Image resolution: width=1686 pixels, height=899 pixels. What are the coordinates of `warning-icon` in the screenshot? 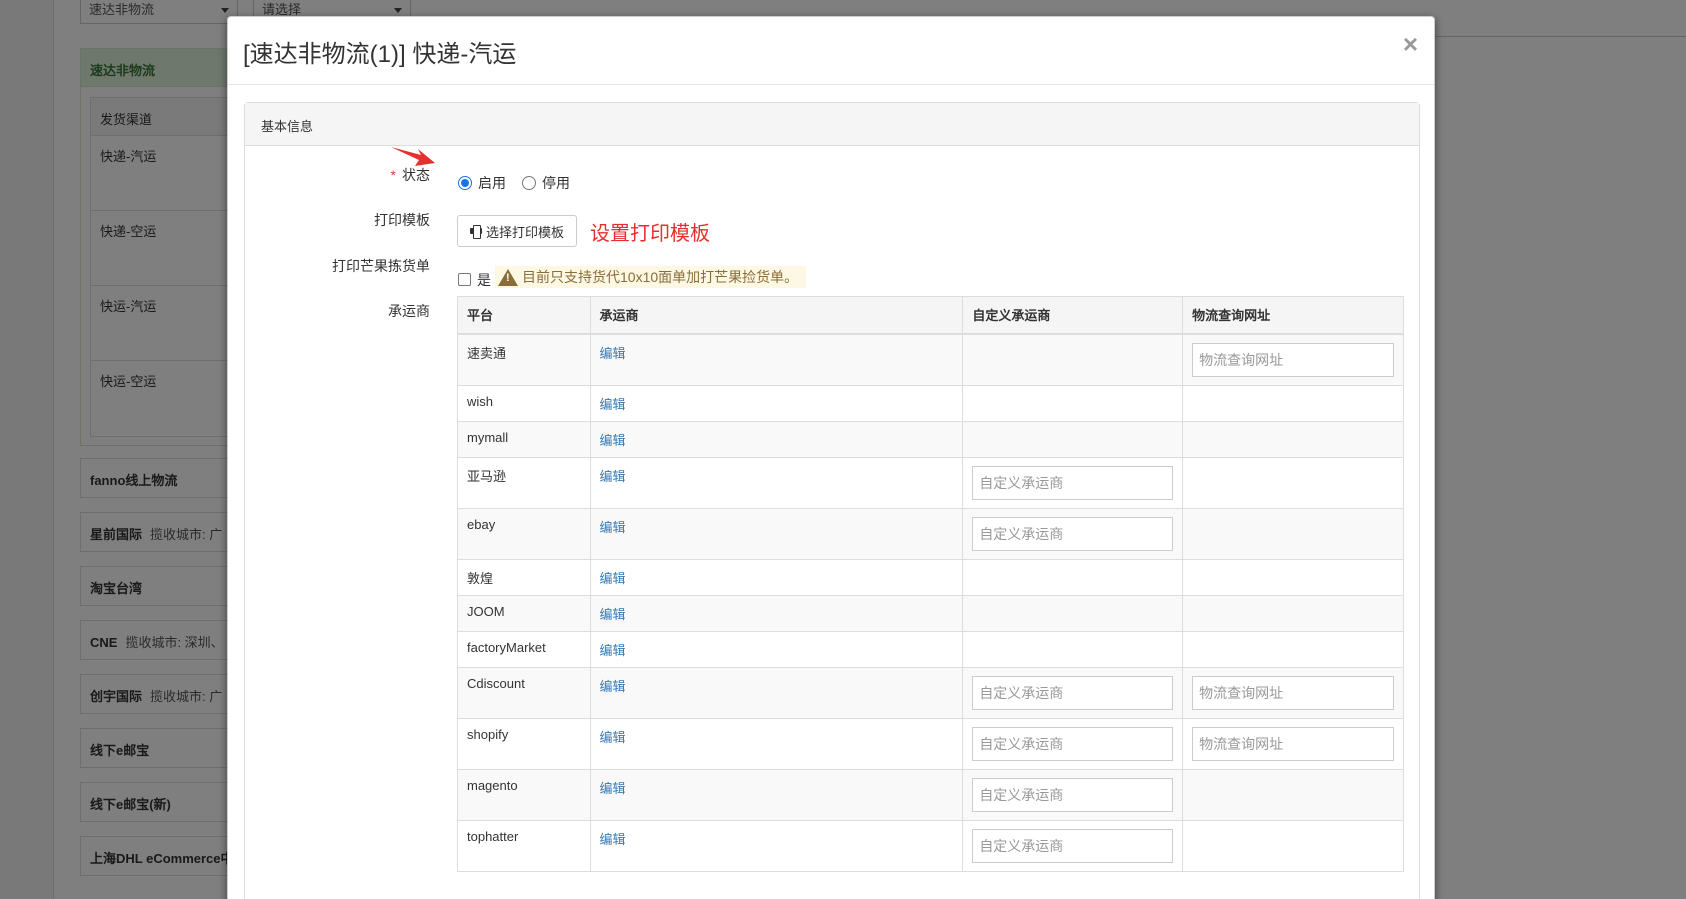 It's located at (508, 277).